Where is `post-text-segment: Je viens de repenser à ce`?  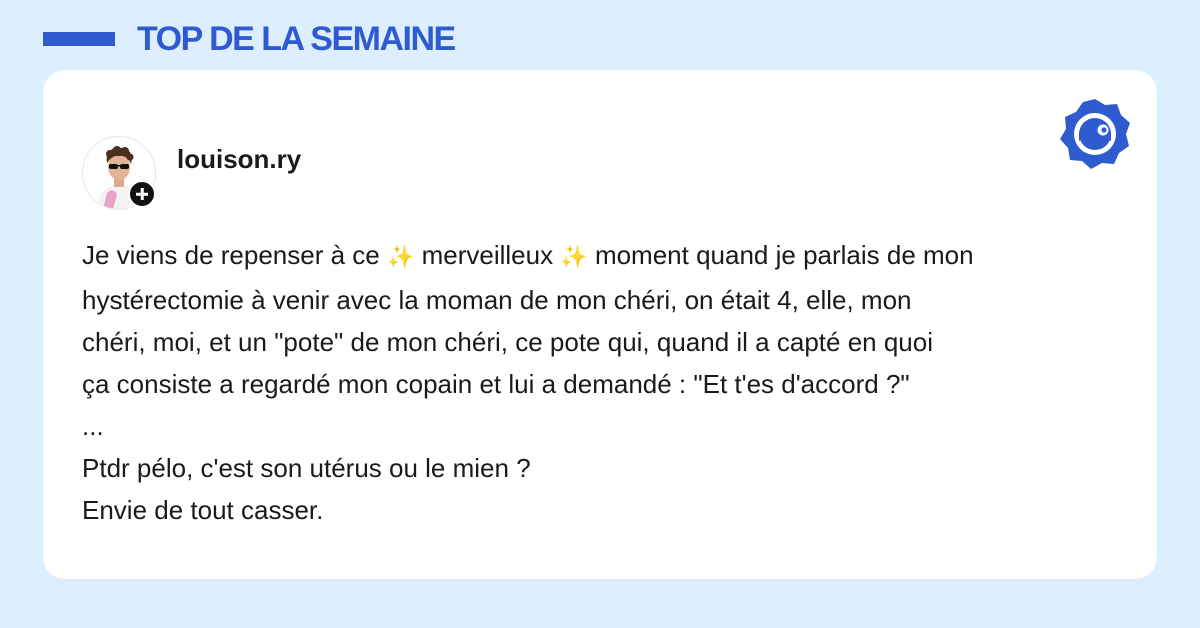 post-text-segment: Je viens de repenser à ce is located at coordinates (234, 255).